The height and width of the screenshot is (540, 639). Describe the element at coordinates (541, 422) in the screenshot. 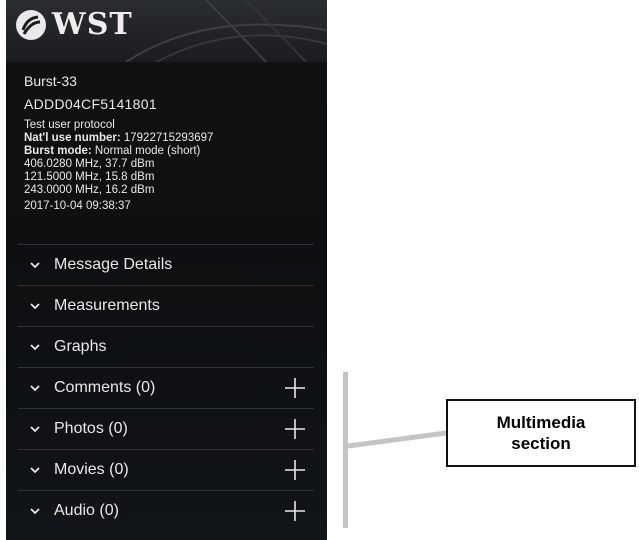

I see `annotation-line1: Multimedia` at that location.